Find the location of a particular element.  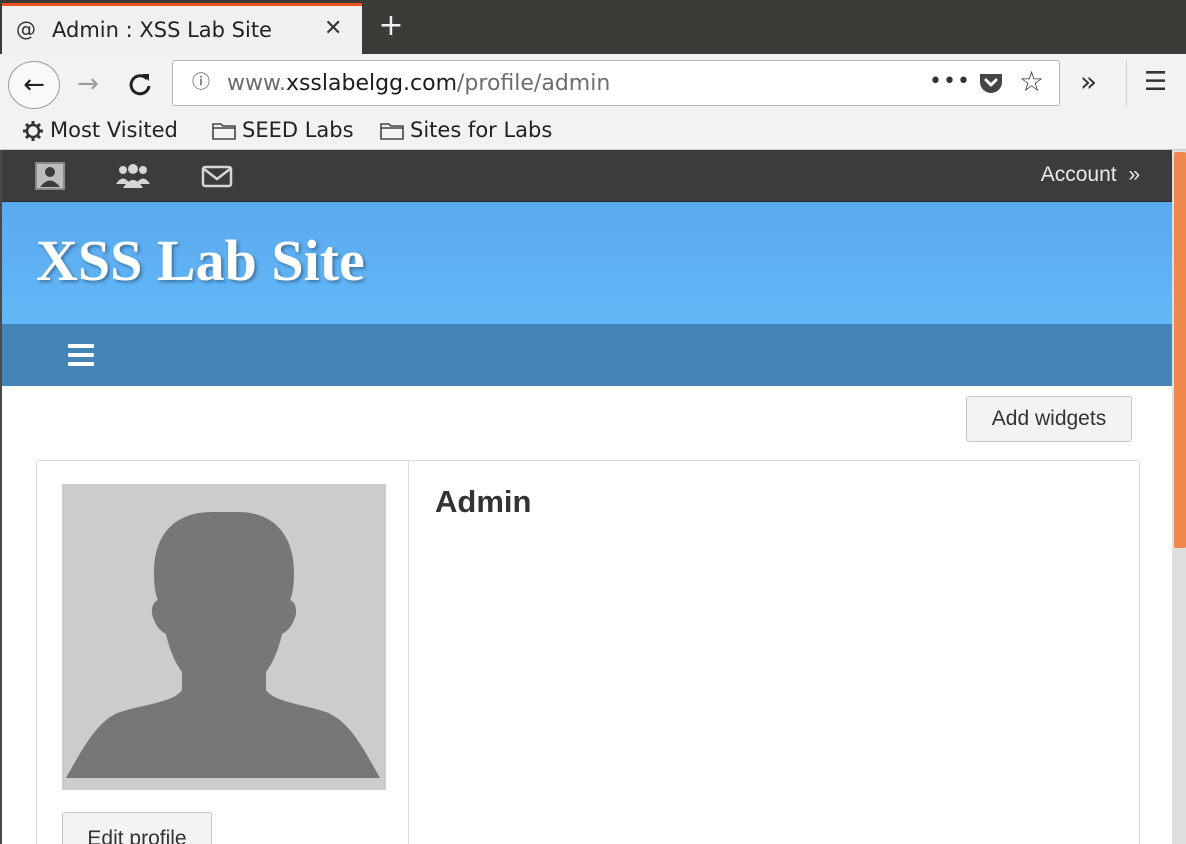

url-text: www.xsslabelgg.com/profile/admin is located at coordinates (418, 84).